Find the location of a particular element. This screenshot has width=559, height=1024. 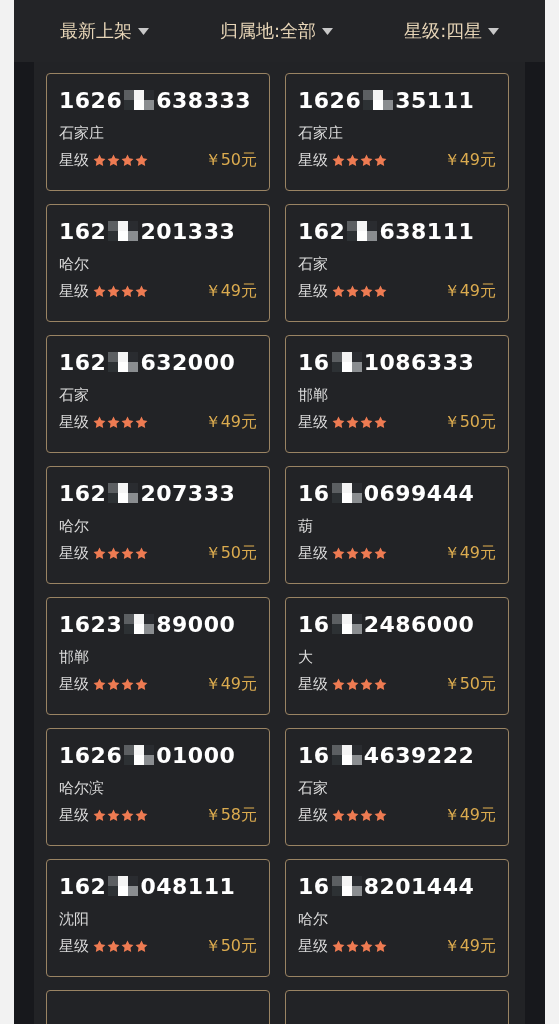

listing-card: 162 638111 石家 星级 ￥49元 is located at coordinates (397, 263).